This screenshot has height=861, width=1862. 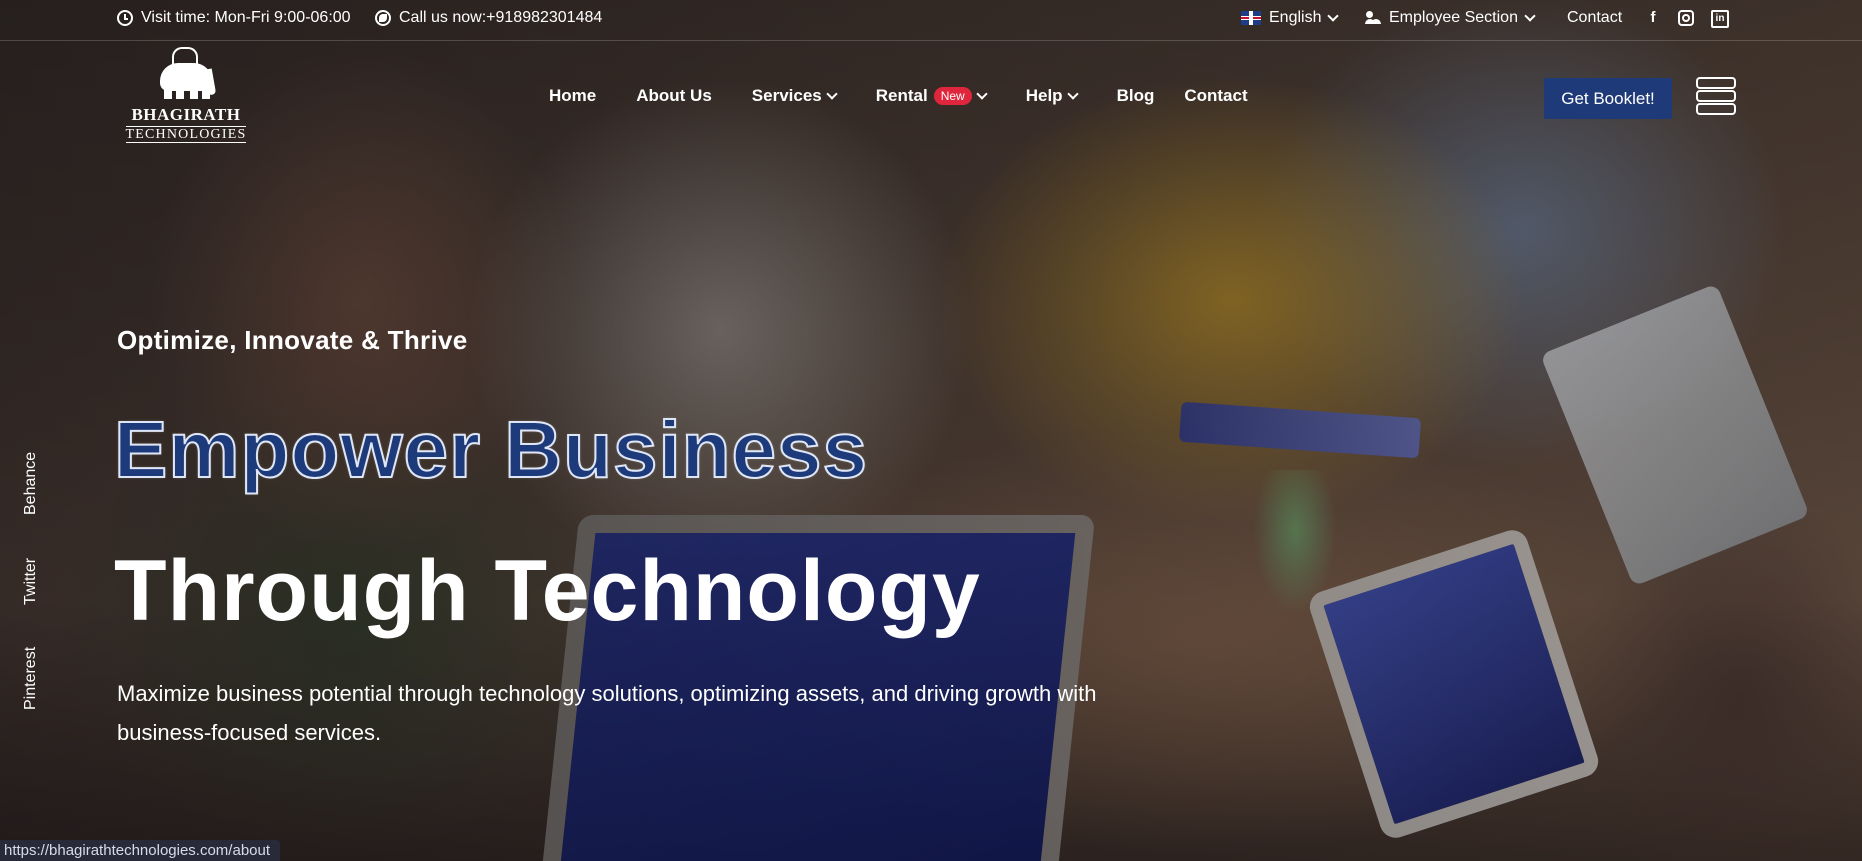 I want to click on topbar-contact-link: Contact, so click(x=1594, y=18).